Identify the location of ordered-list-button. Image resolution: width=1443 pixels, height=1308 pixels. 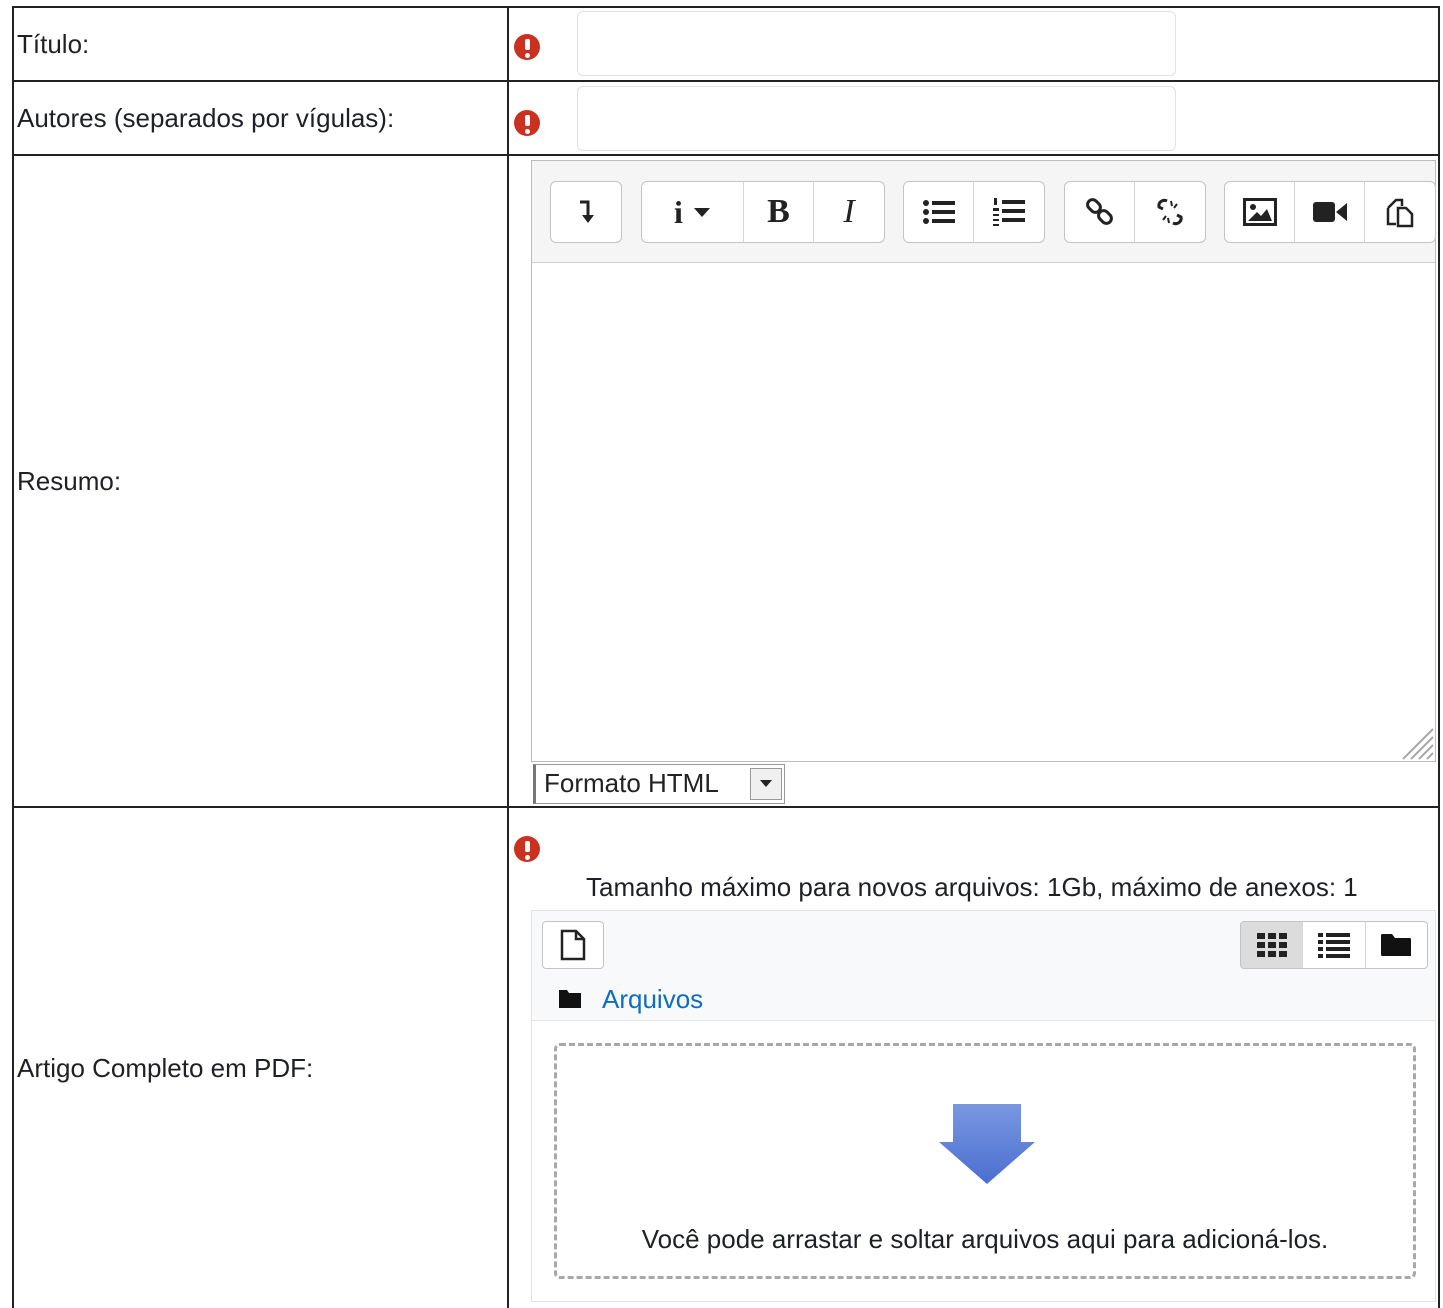
(1009, 212).